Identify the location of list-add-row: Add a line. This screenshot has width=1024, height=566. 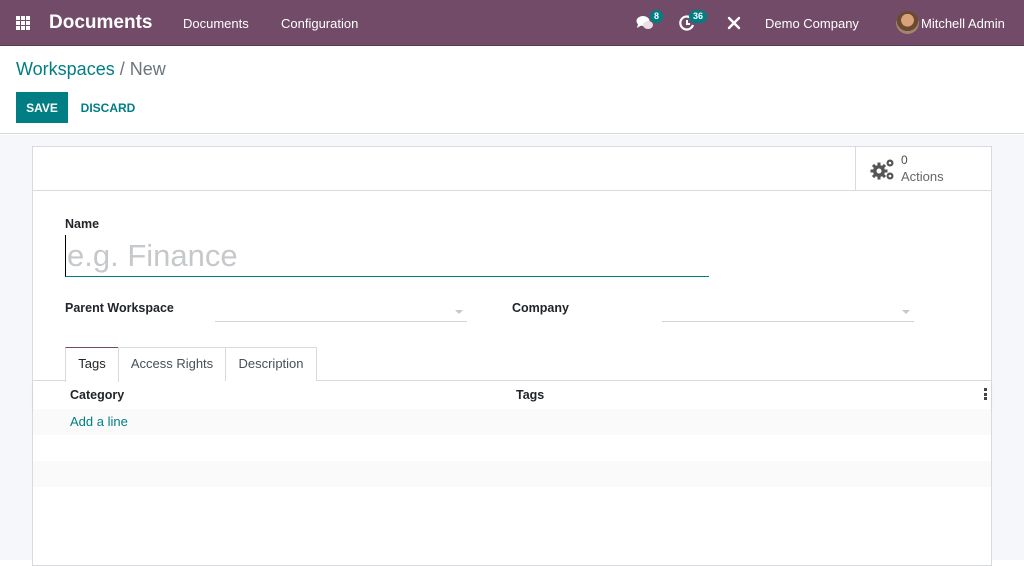
(512, 422).